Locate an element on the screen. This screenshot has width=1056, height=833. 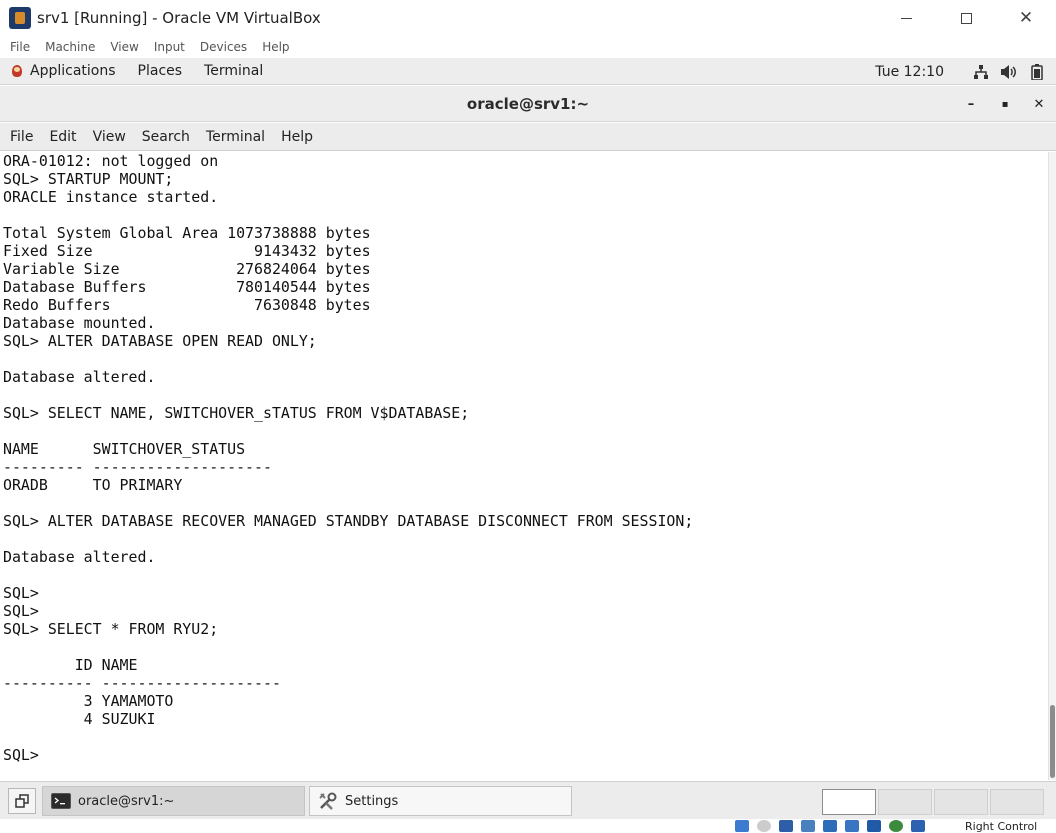
terminal-line: ORADB TO PRIMARY is located at coordinates (93, 485).